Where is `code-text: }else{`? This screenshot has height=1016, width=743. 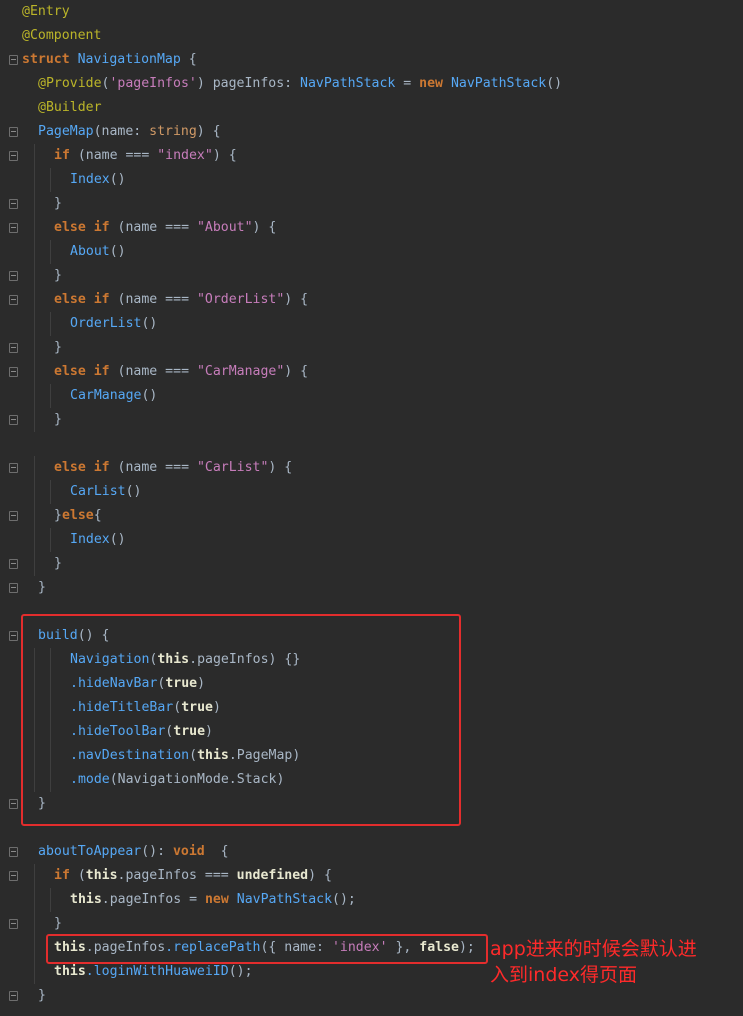
code-text: }else{ is located at coordinates (78, 515).